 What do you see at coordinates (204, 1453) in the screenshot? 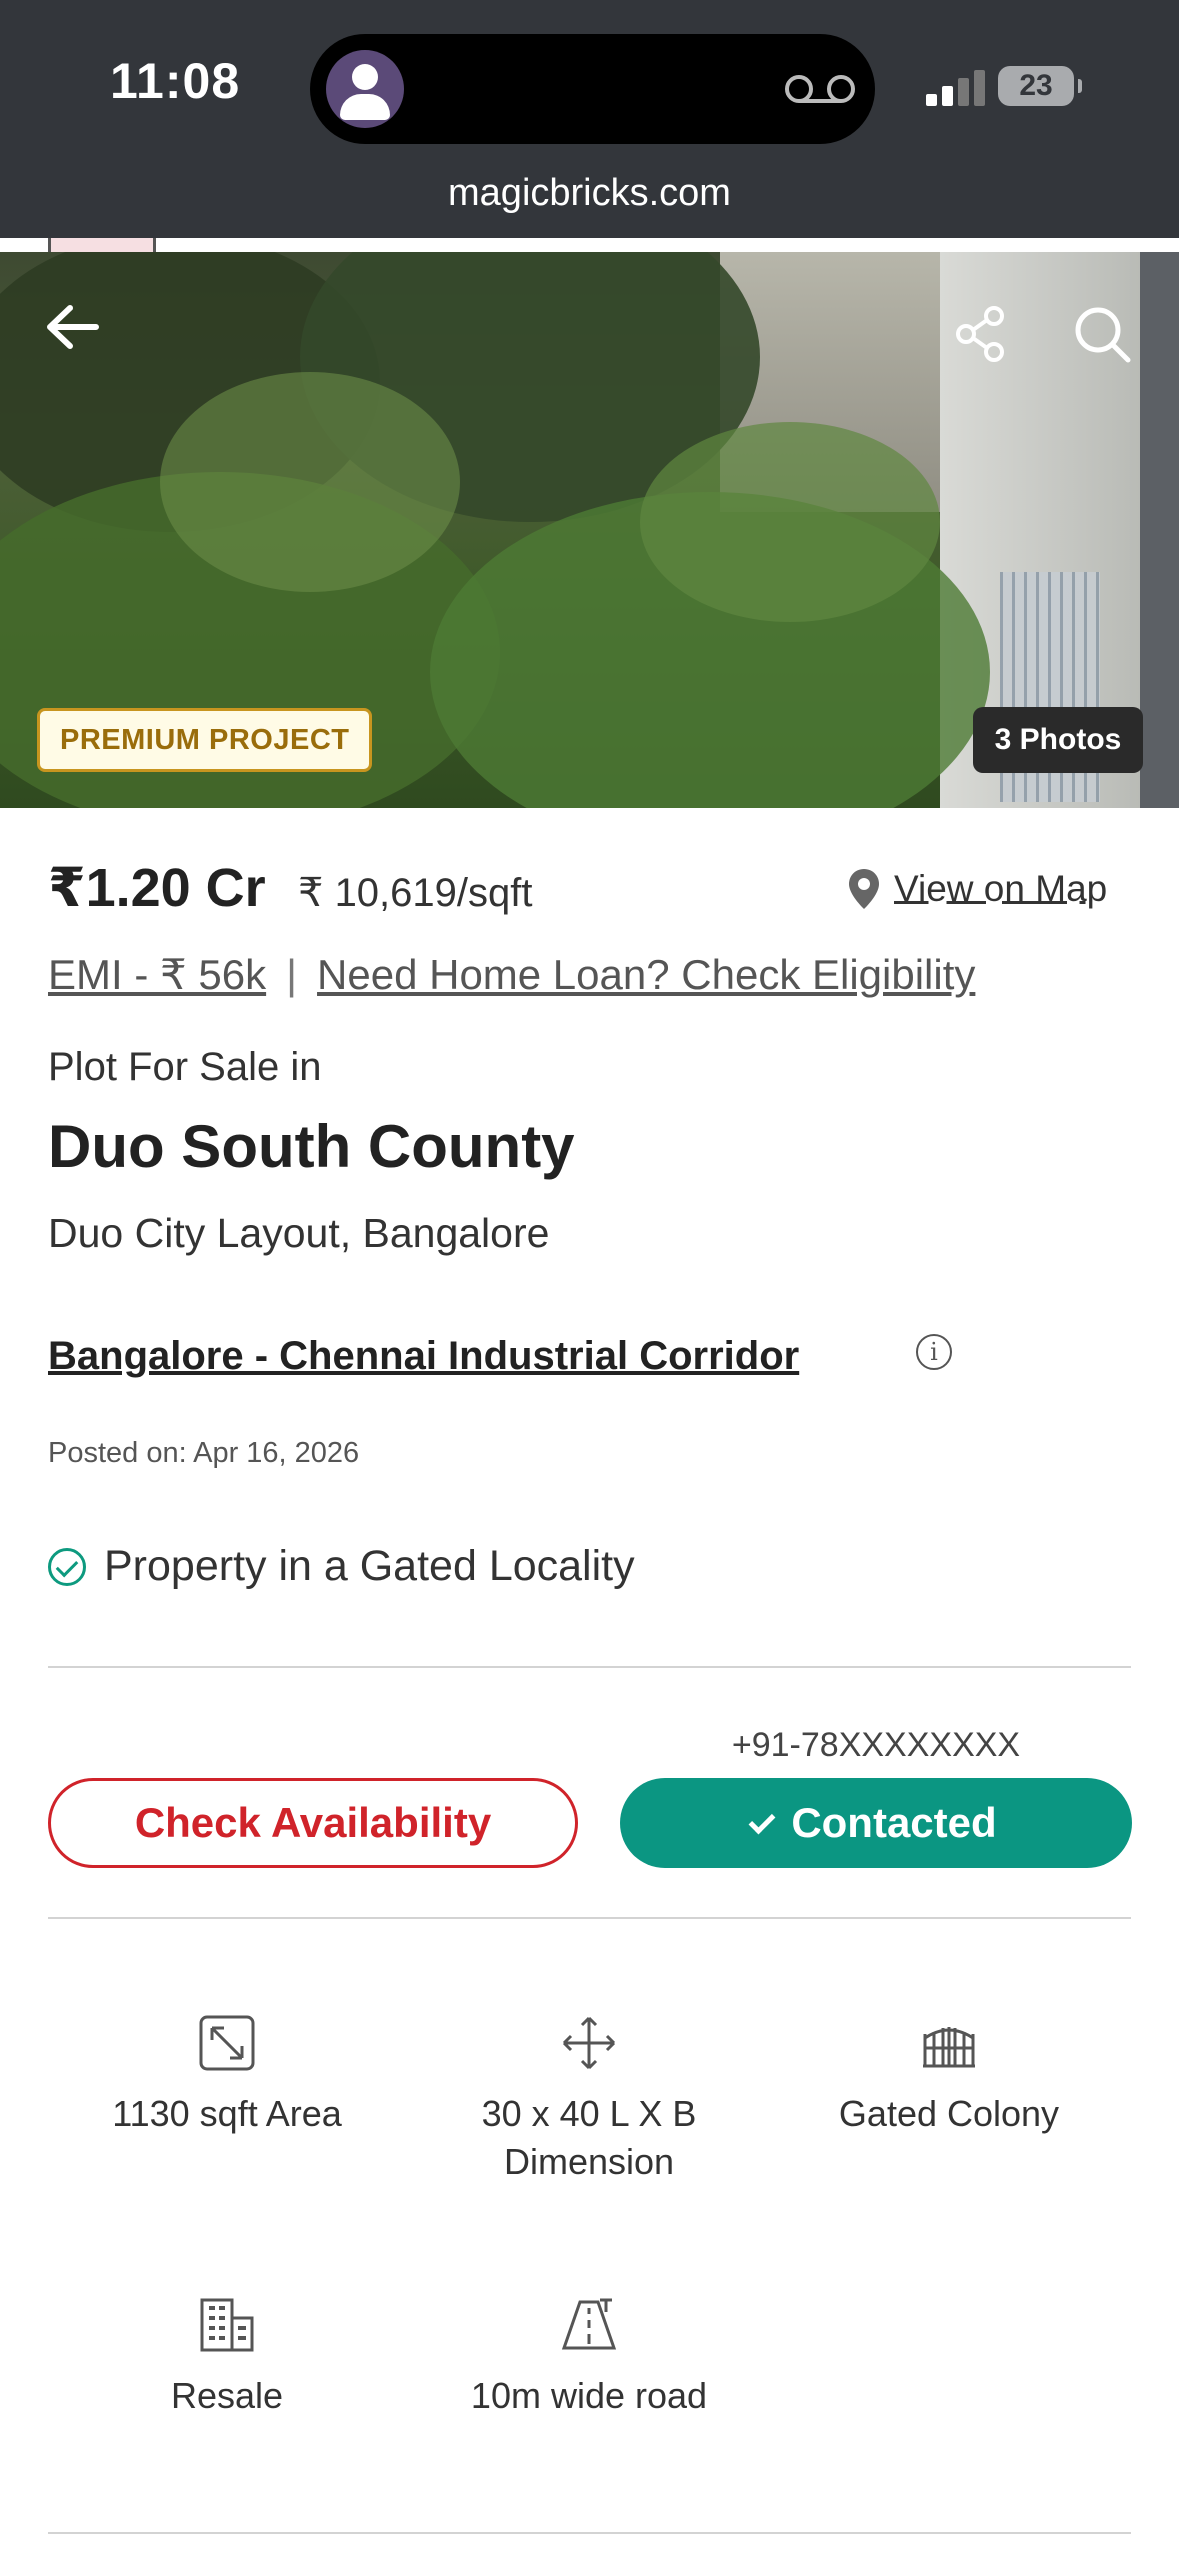
I see `posted-date: Posted on: Apr 16, 2026` at bounding box center [204, 1453].